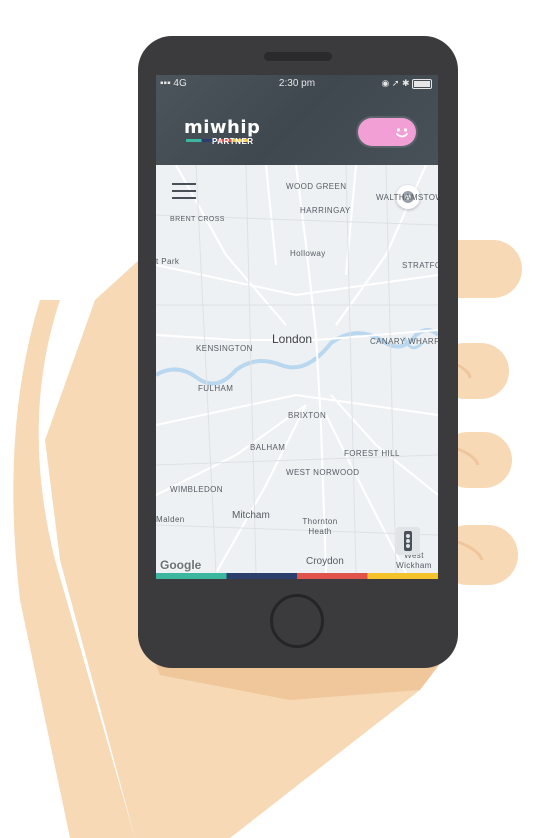  Describe the element at coordinates (372, 453) in the screenshot. I see `map-label: FOREST HILL` at that location.